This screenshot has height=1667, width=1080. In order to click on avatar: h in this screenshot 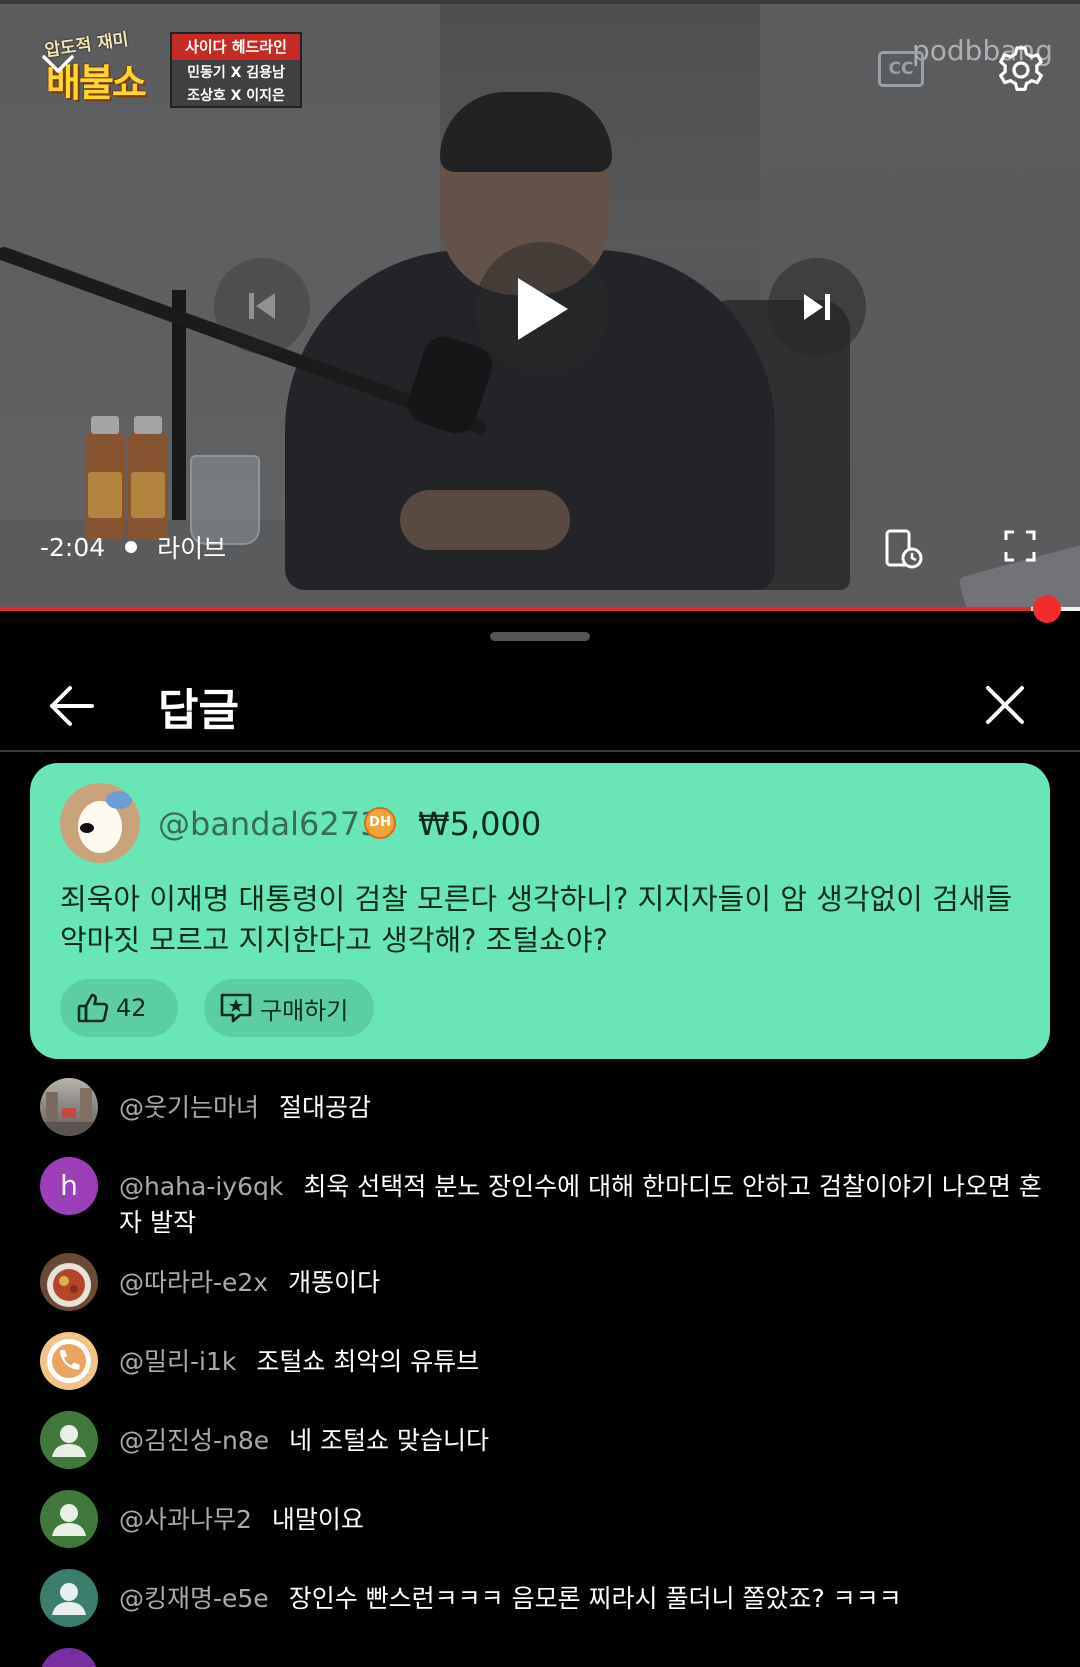, I will do `click(69, 1186)`.